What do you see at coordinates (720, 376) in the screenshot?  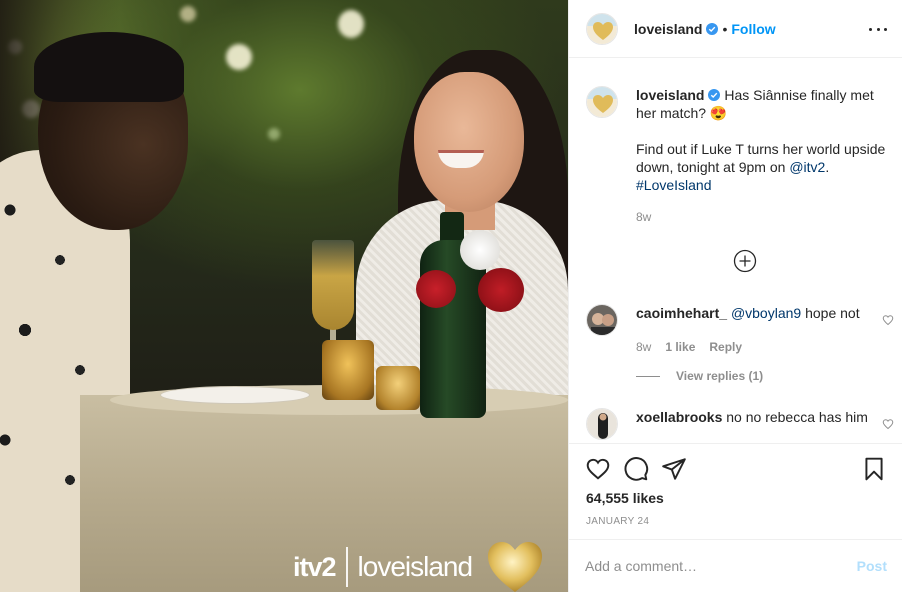 I see `view-replies-label: View replies (1)` at bounding box center [720, 376].